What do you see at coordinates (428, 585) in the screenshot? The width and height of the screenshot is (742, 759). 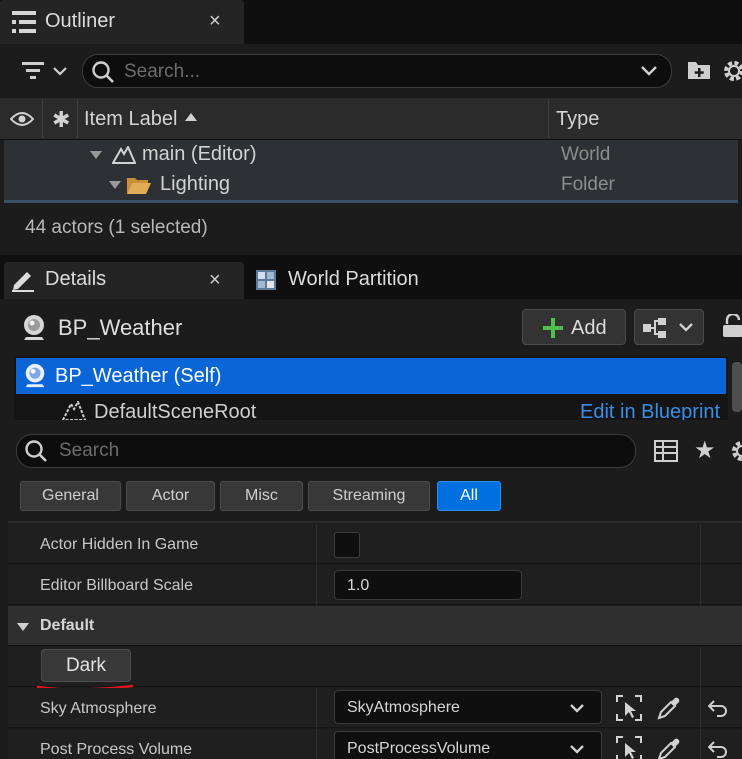 I see `billboard-scale-input: 1.0` at bounding box center [428, 585].